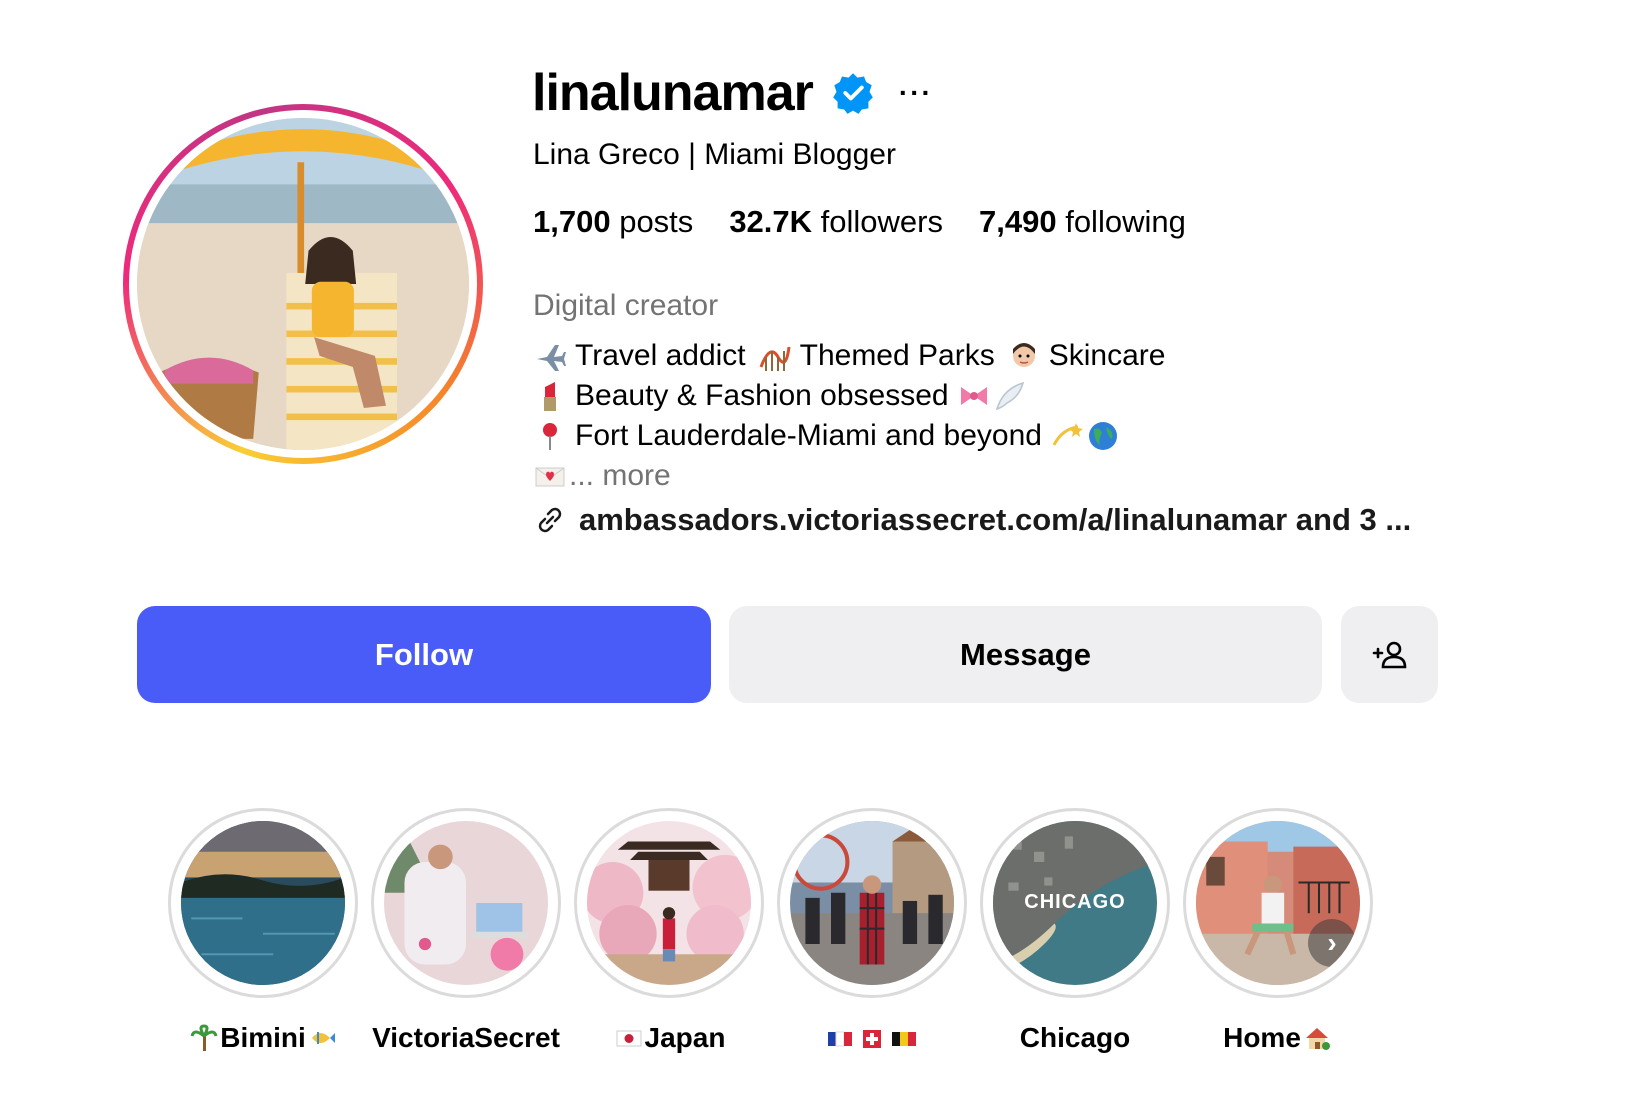 This screenshot has width=1652, height=1100. I want to click on highlight-label: Home, so click(1278, 1038).